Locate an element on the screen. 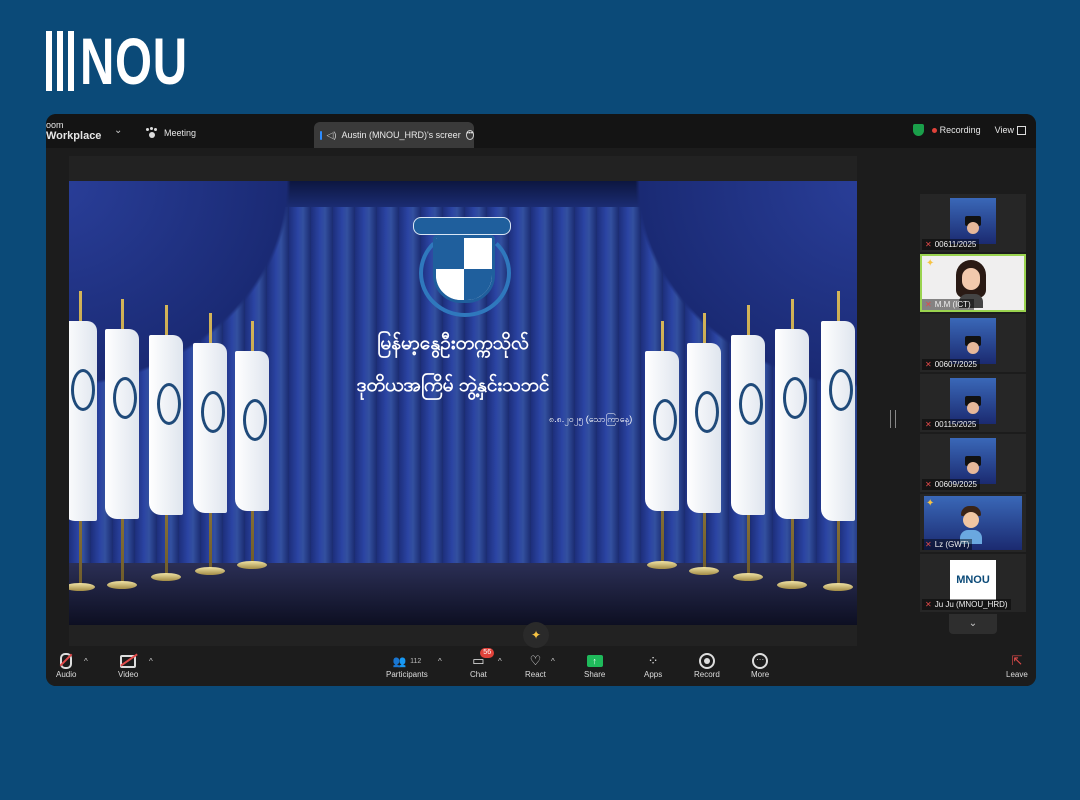 The width and height of the screenshot is (1080, 800). apps-label: Apps is located at coordinates (653, 674).